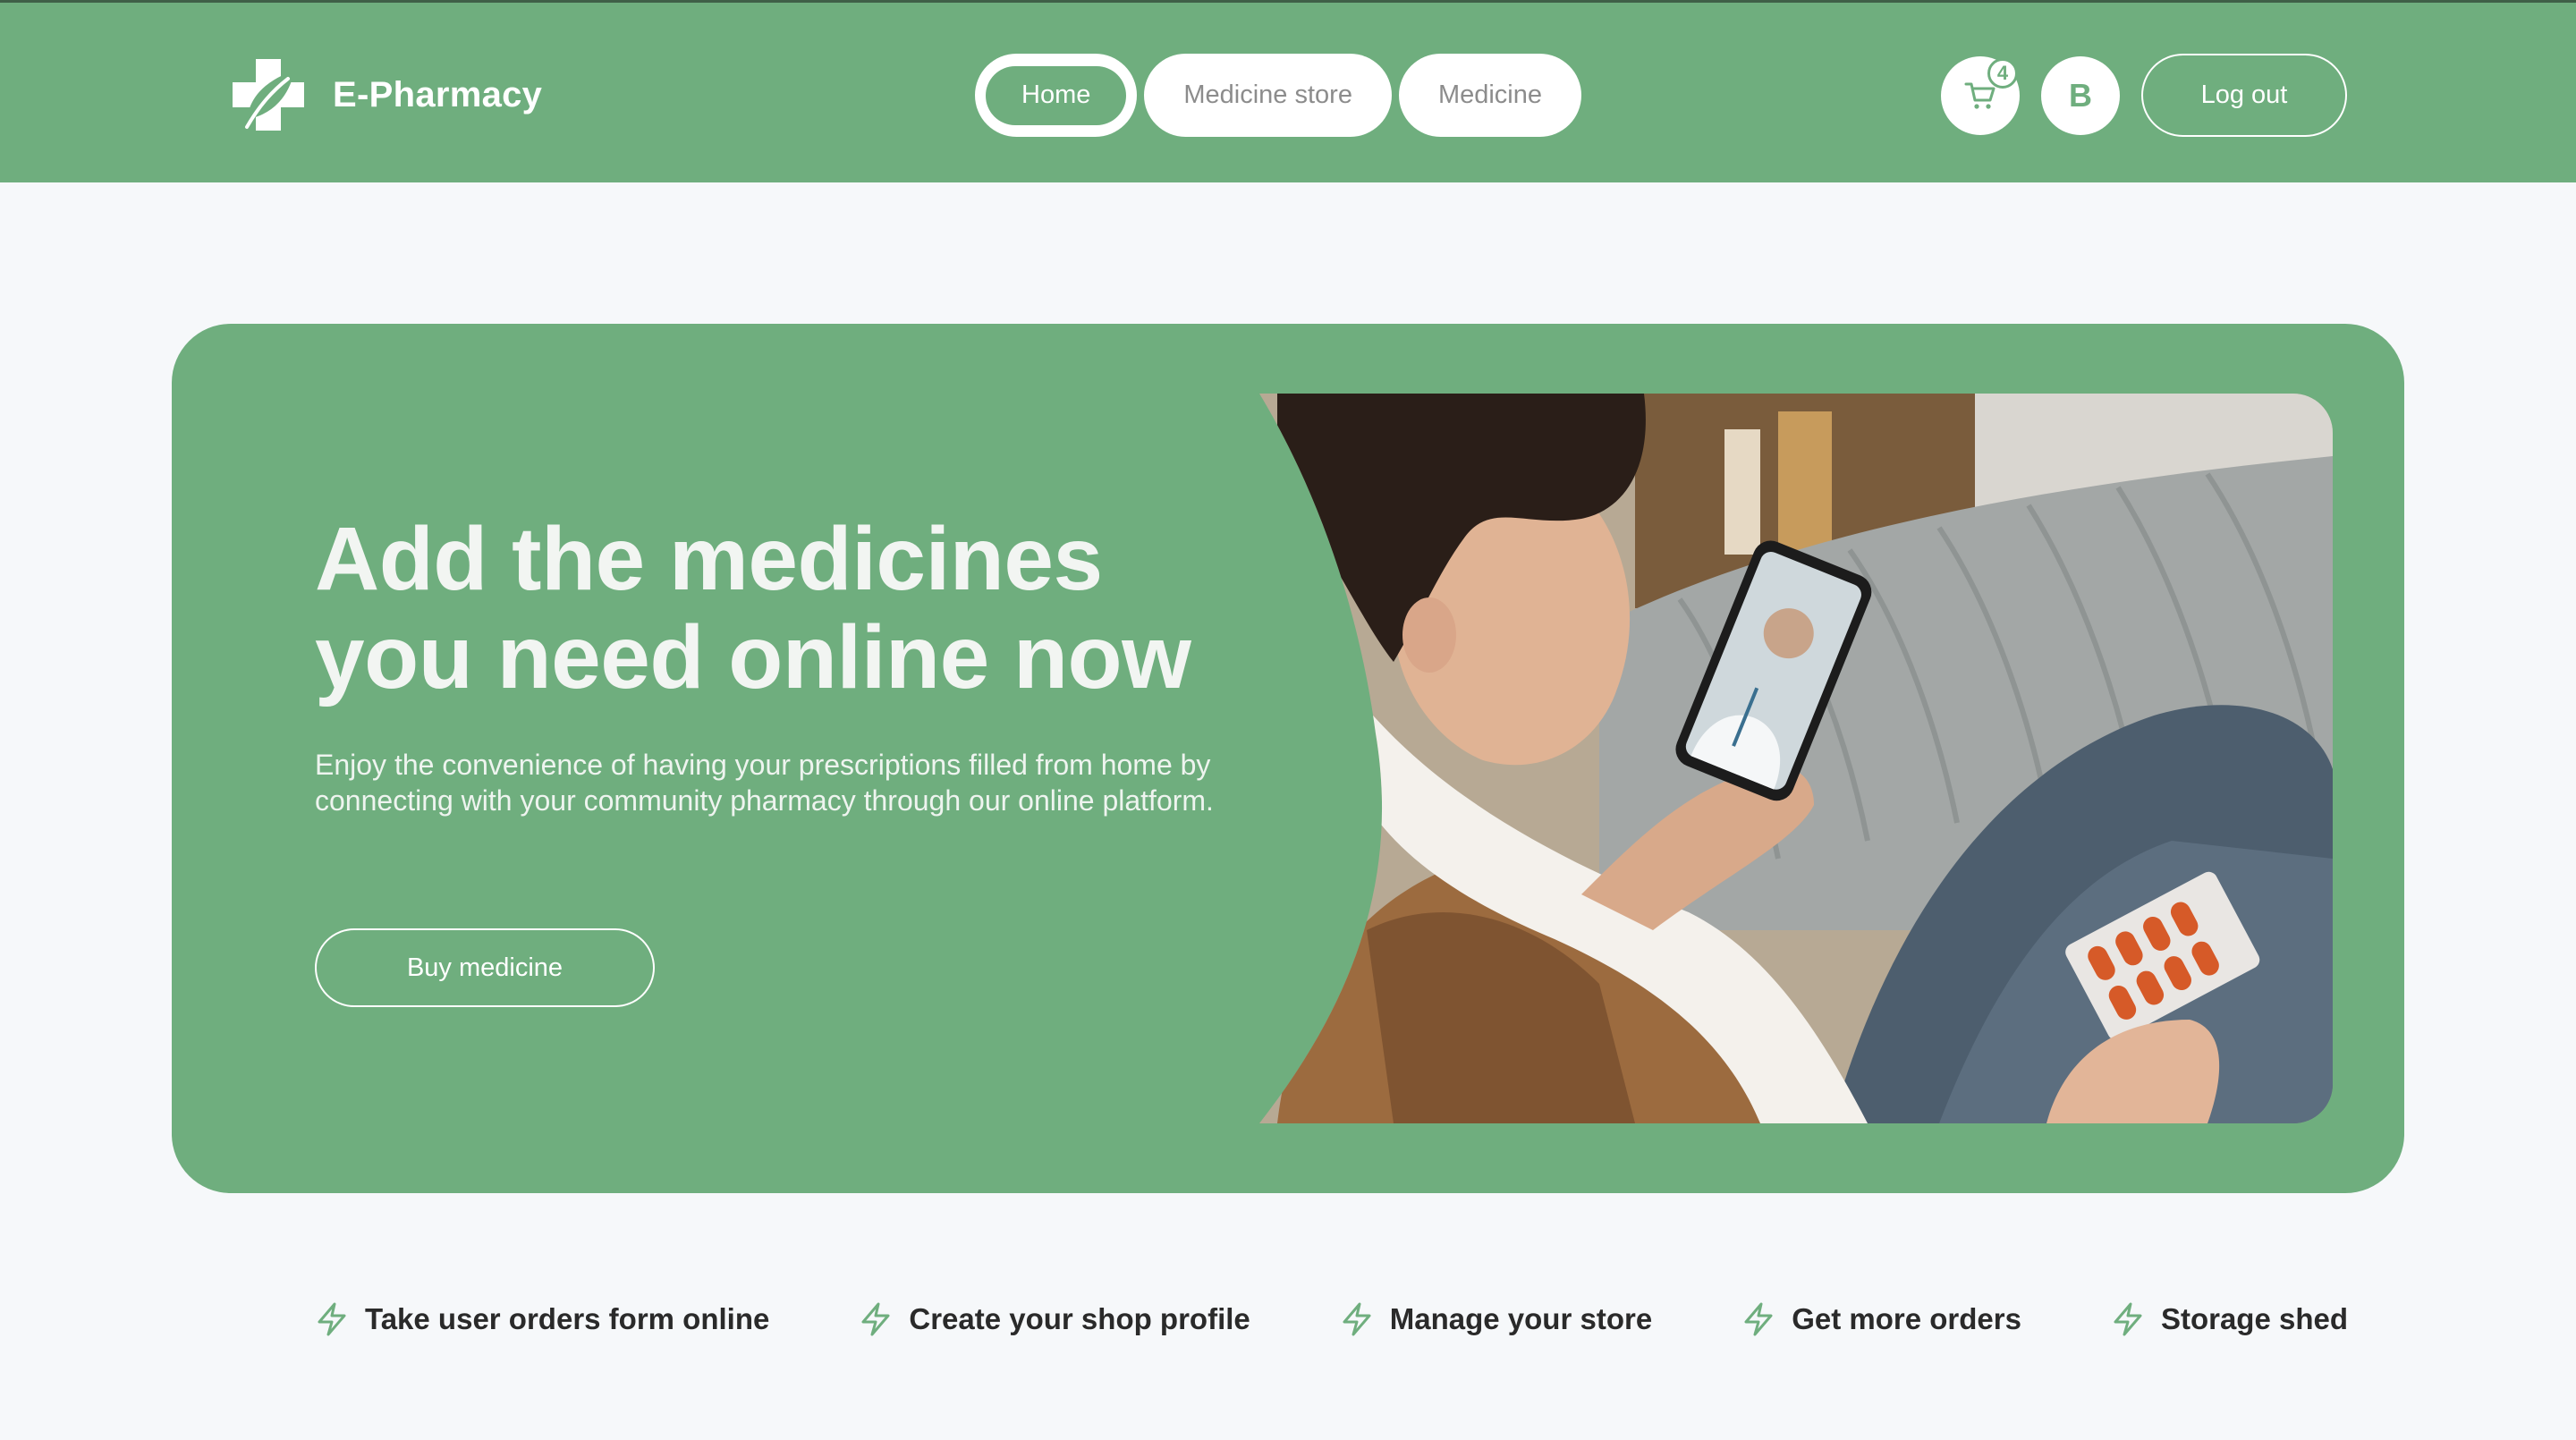  Describe the element at coordinates (2254, 1318) in the screenshot. I see `feature-label: Storage shed` at that location.